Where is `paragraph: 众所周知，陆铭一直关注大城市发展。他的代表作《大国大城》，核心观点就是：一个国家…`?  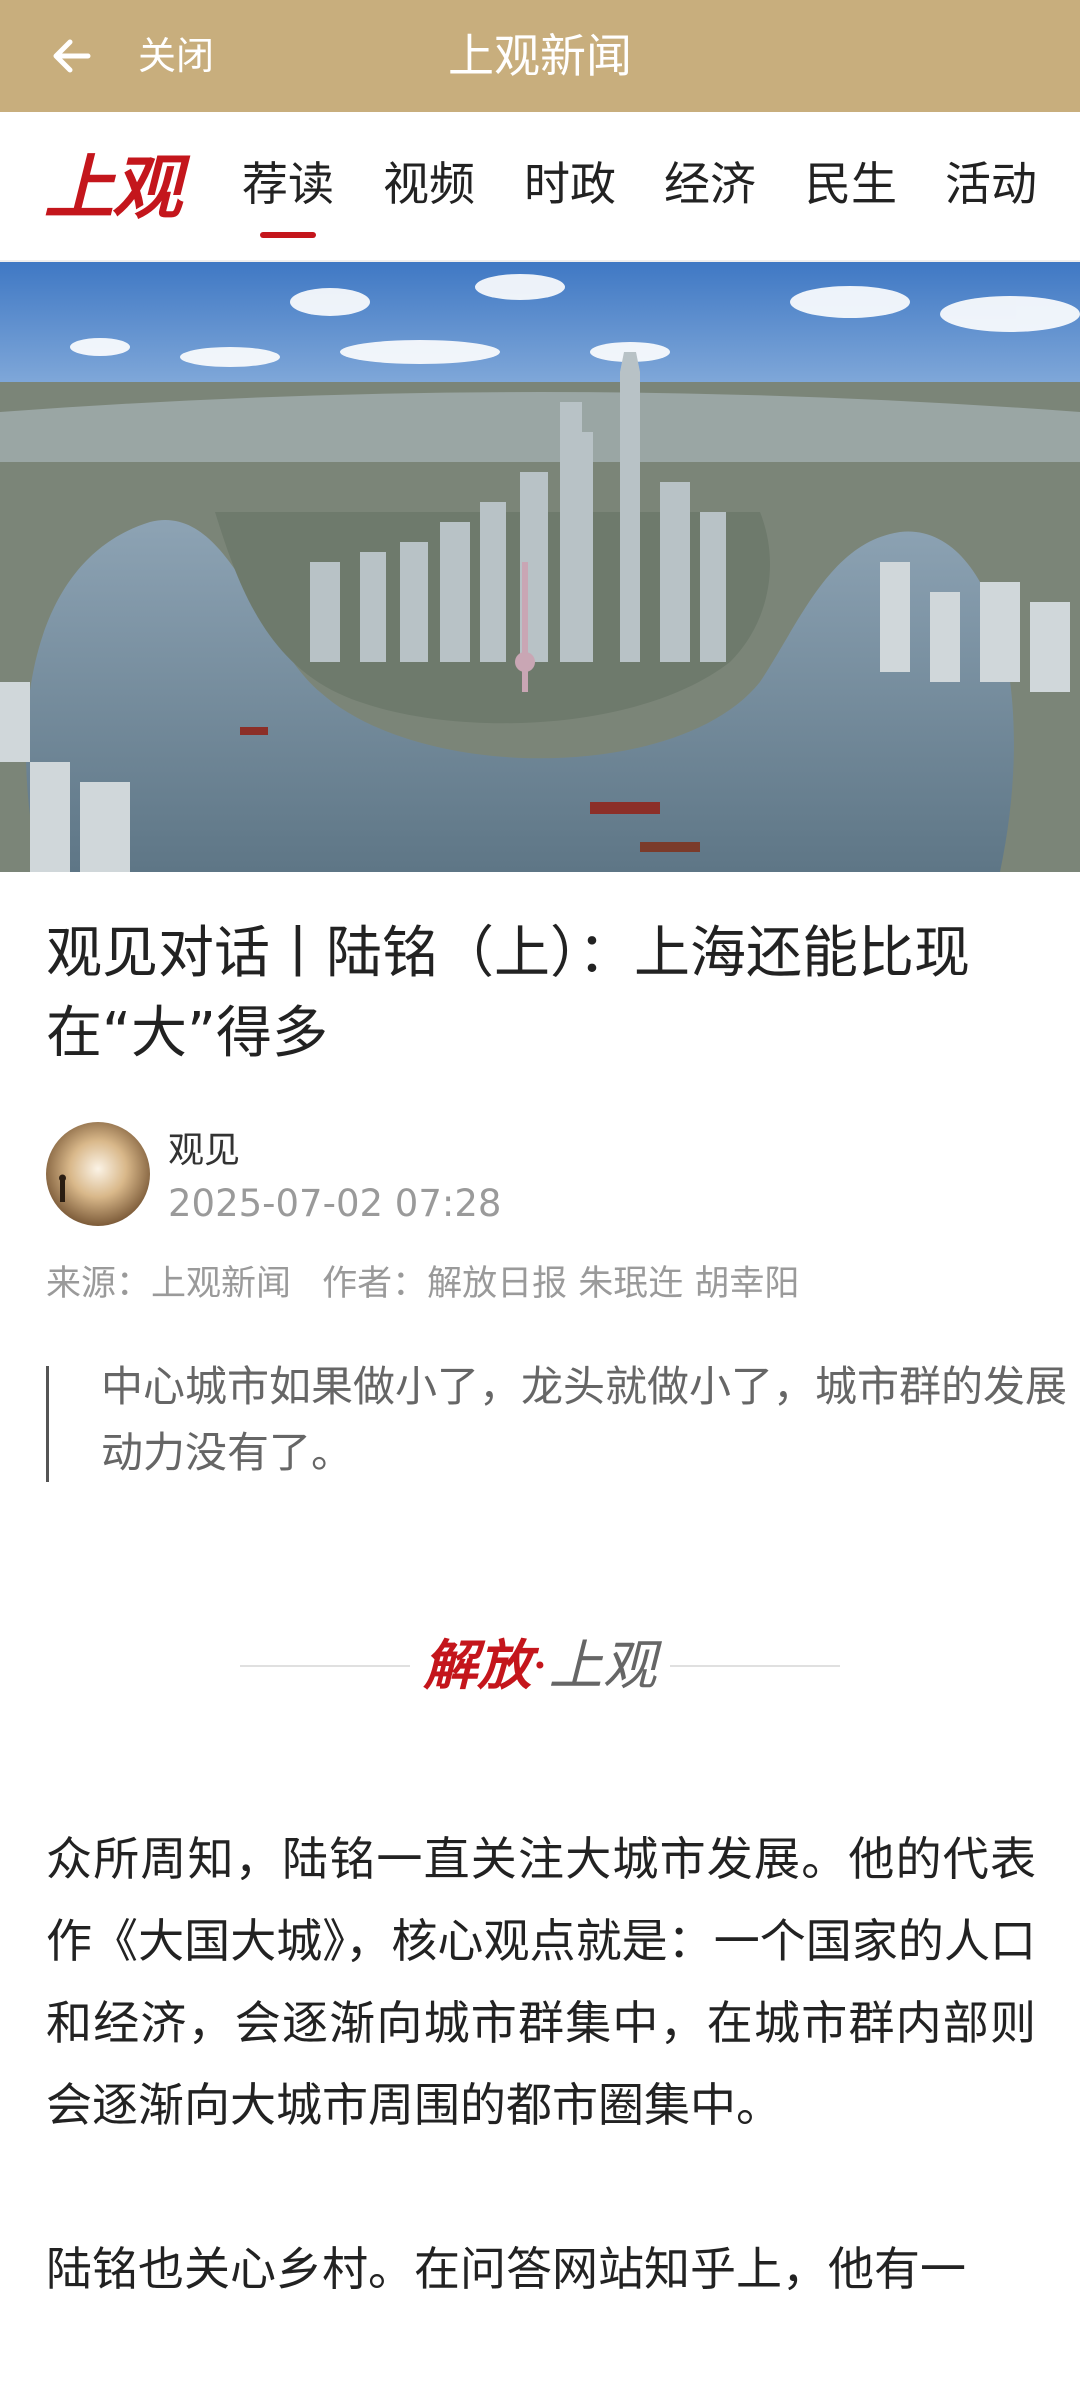
paragraph: 众所周知，陆铭一直关注大城市发展。他的代表作《大国大城》，核心观点就是：一个国家… is located at coordinates (541, 1982).